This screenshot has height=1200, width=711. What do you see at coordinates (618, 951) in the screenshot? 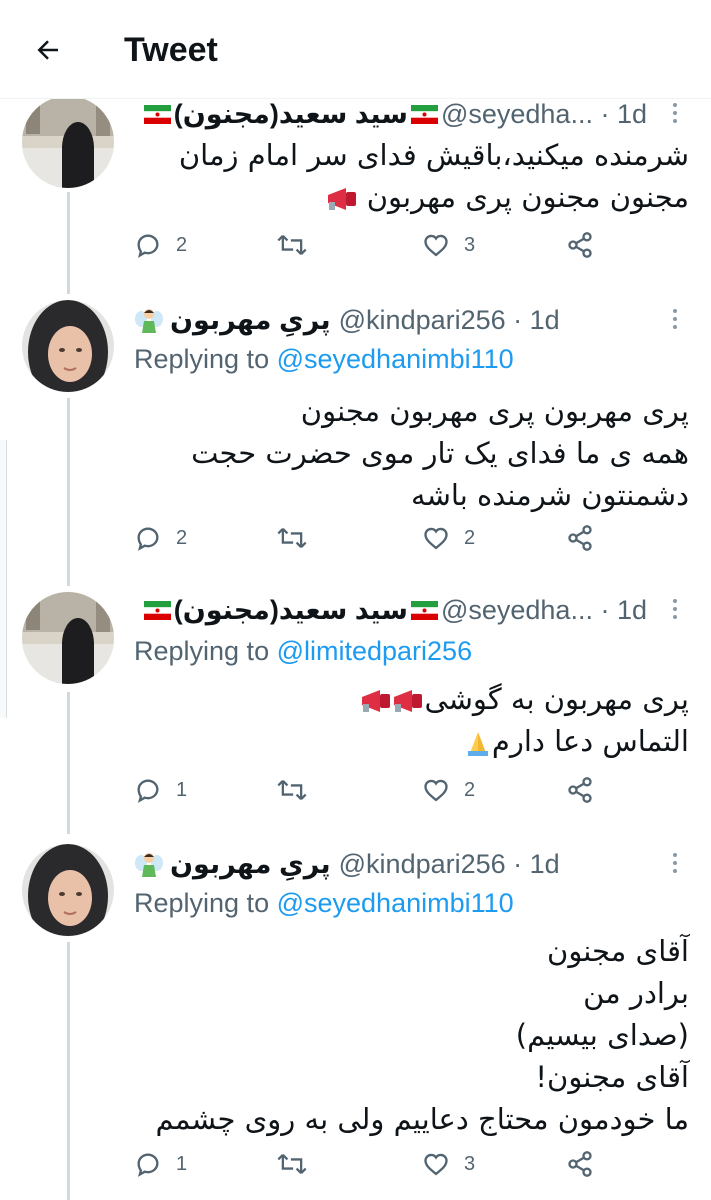
I see `tweet-line: آقای مجنون` at bounding box center [618, 951].